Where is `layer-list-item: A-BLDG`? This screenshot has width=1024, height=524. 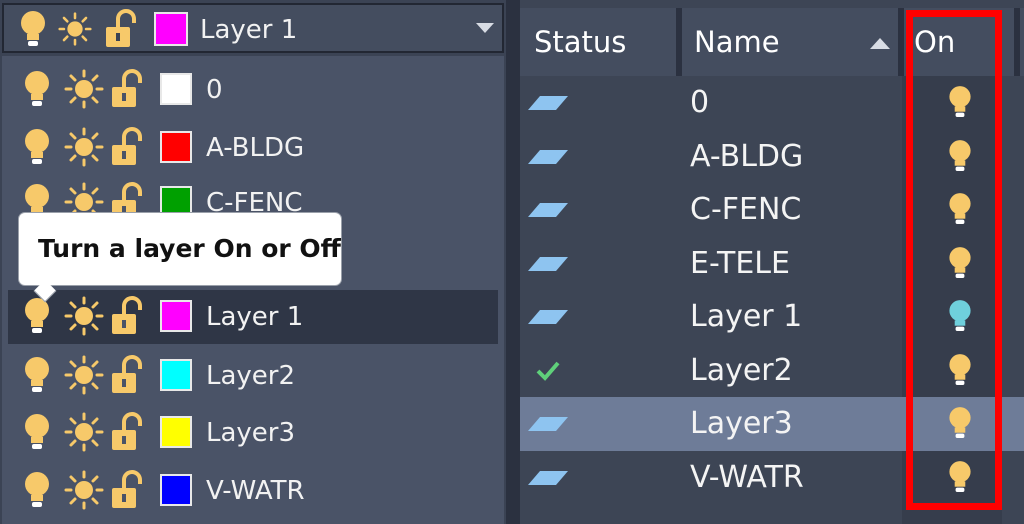 layer-list-item: A-BLDG is located at coordinates (253, 148).